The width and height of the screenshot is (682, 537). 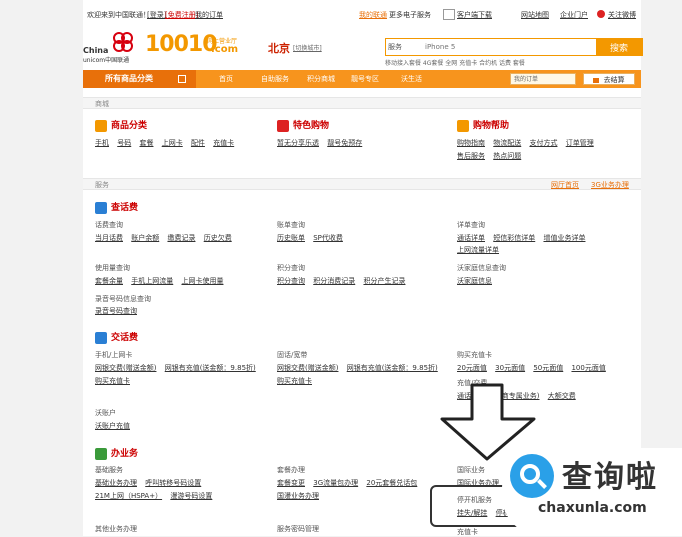 I want to click on wo-account-topup-link: 沃账户充值, so click(x=112, y=426).